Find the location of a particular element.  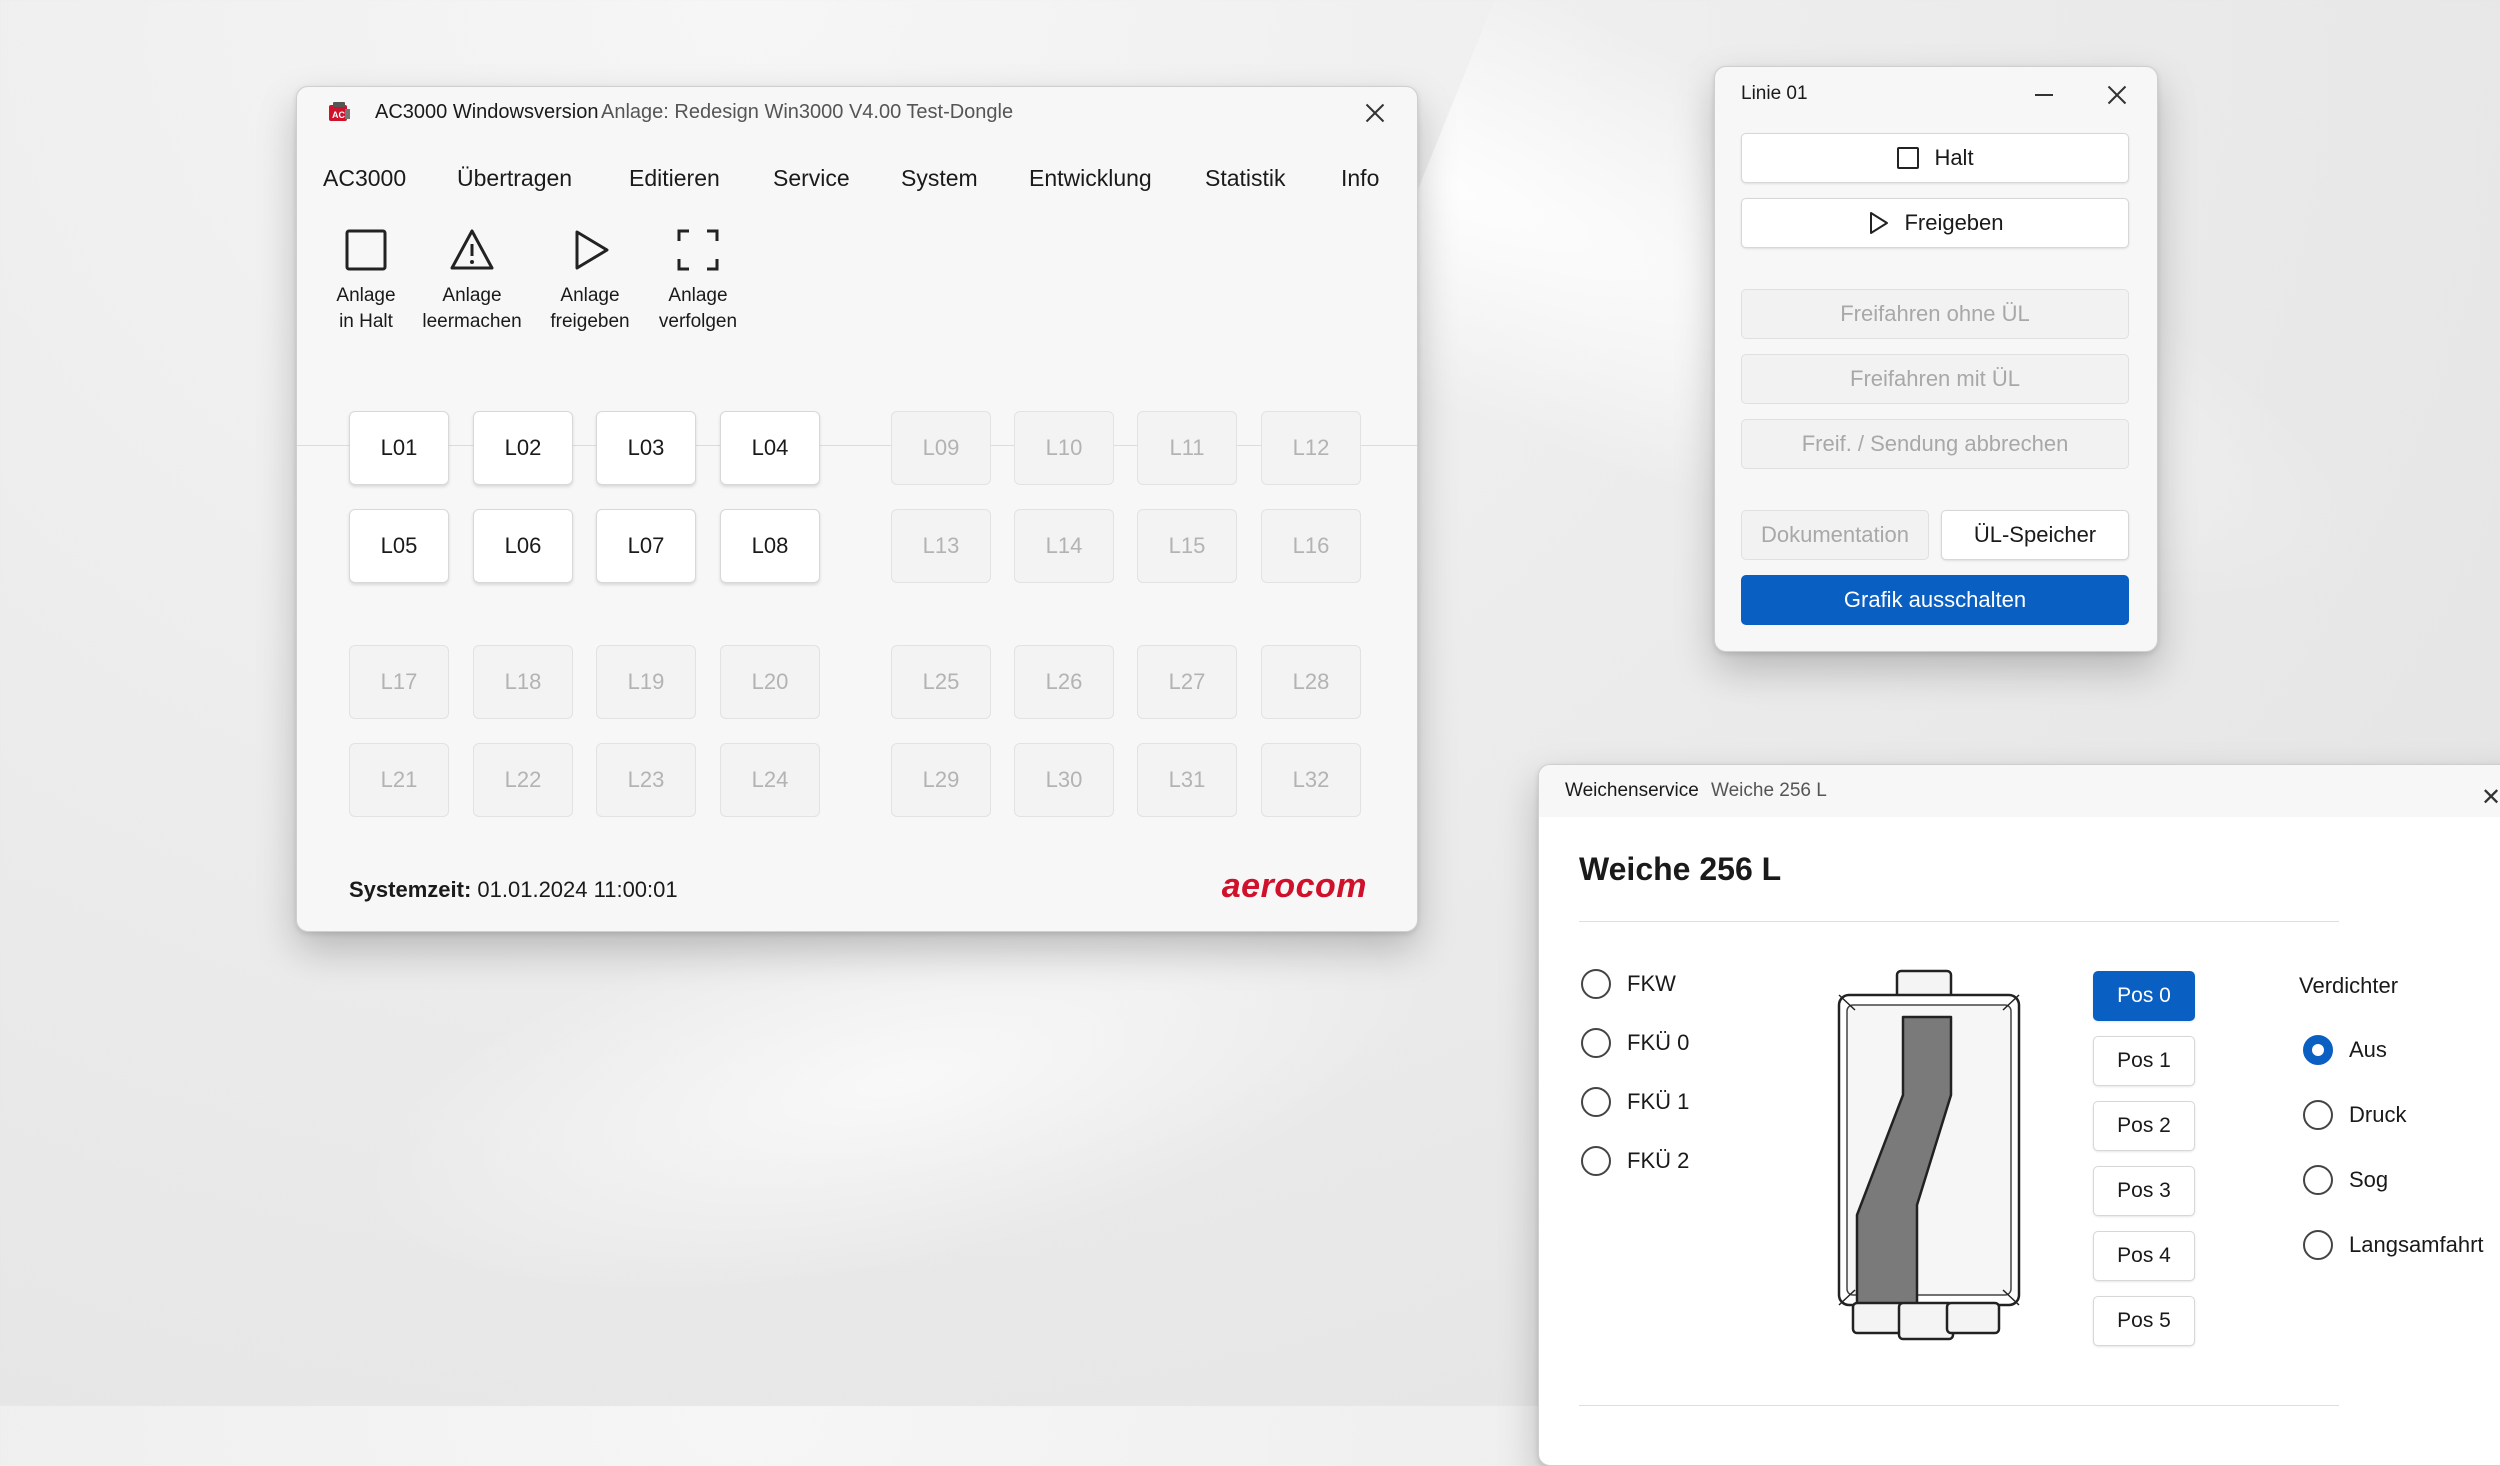

freifahren-mit-ul-button: Freifahren mit ÜL is located at coordinates (1935, 379).